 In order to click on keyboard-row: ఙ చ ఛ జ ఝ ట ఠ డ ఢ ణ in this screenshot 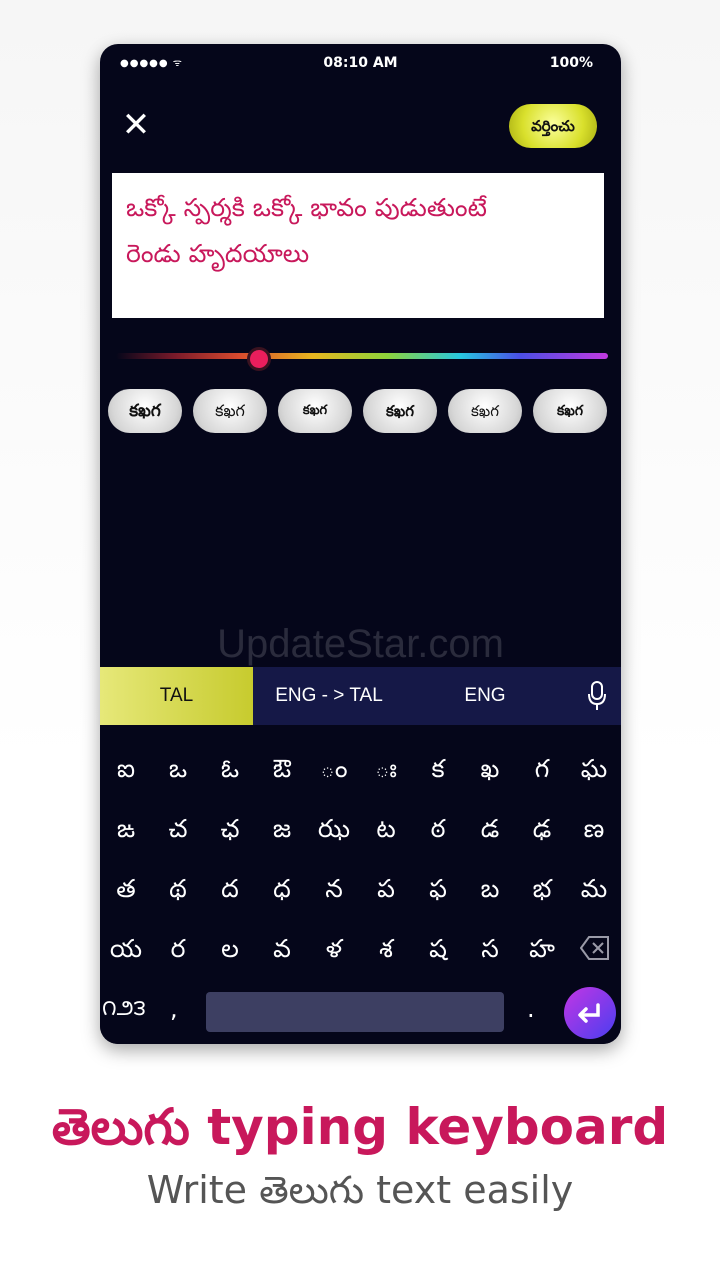, I will do `click(360, 829)`.